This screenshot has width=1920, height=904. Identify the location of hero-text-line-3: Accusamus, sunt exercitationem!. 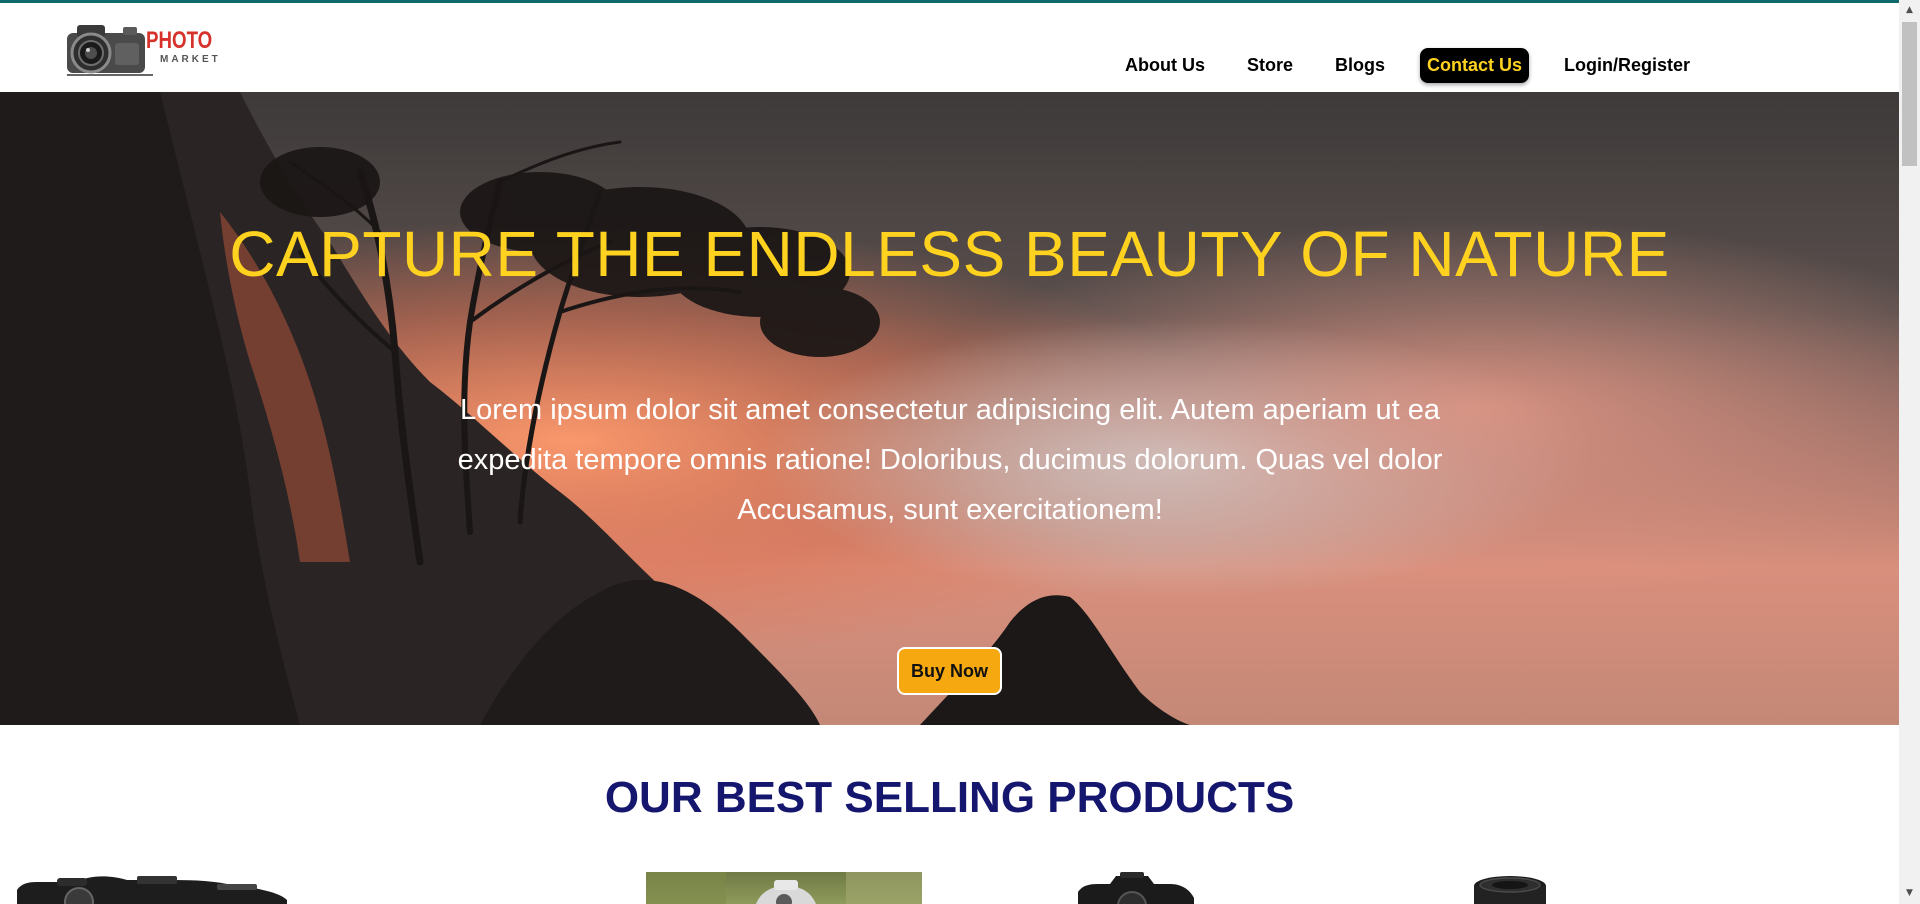
(950, 510).